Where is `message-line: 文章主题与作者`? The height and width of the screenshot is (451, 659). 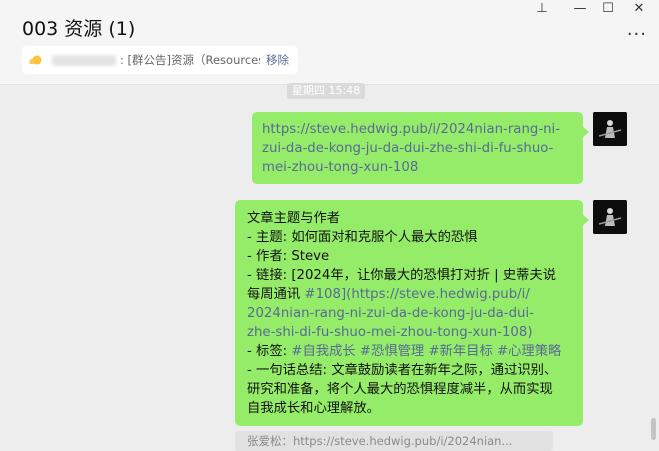 message-line: 文章主题与作者 is located at coordinates (294, 218).